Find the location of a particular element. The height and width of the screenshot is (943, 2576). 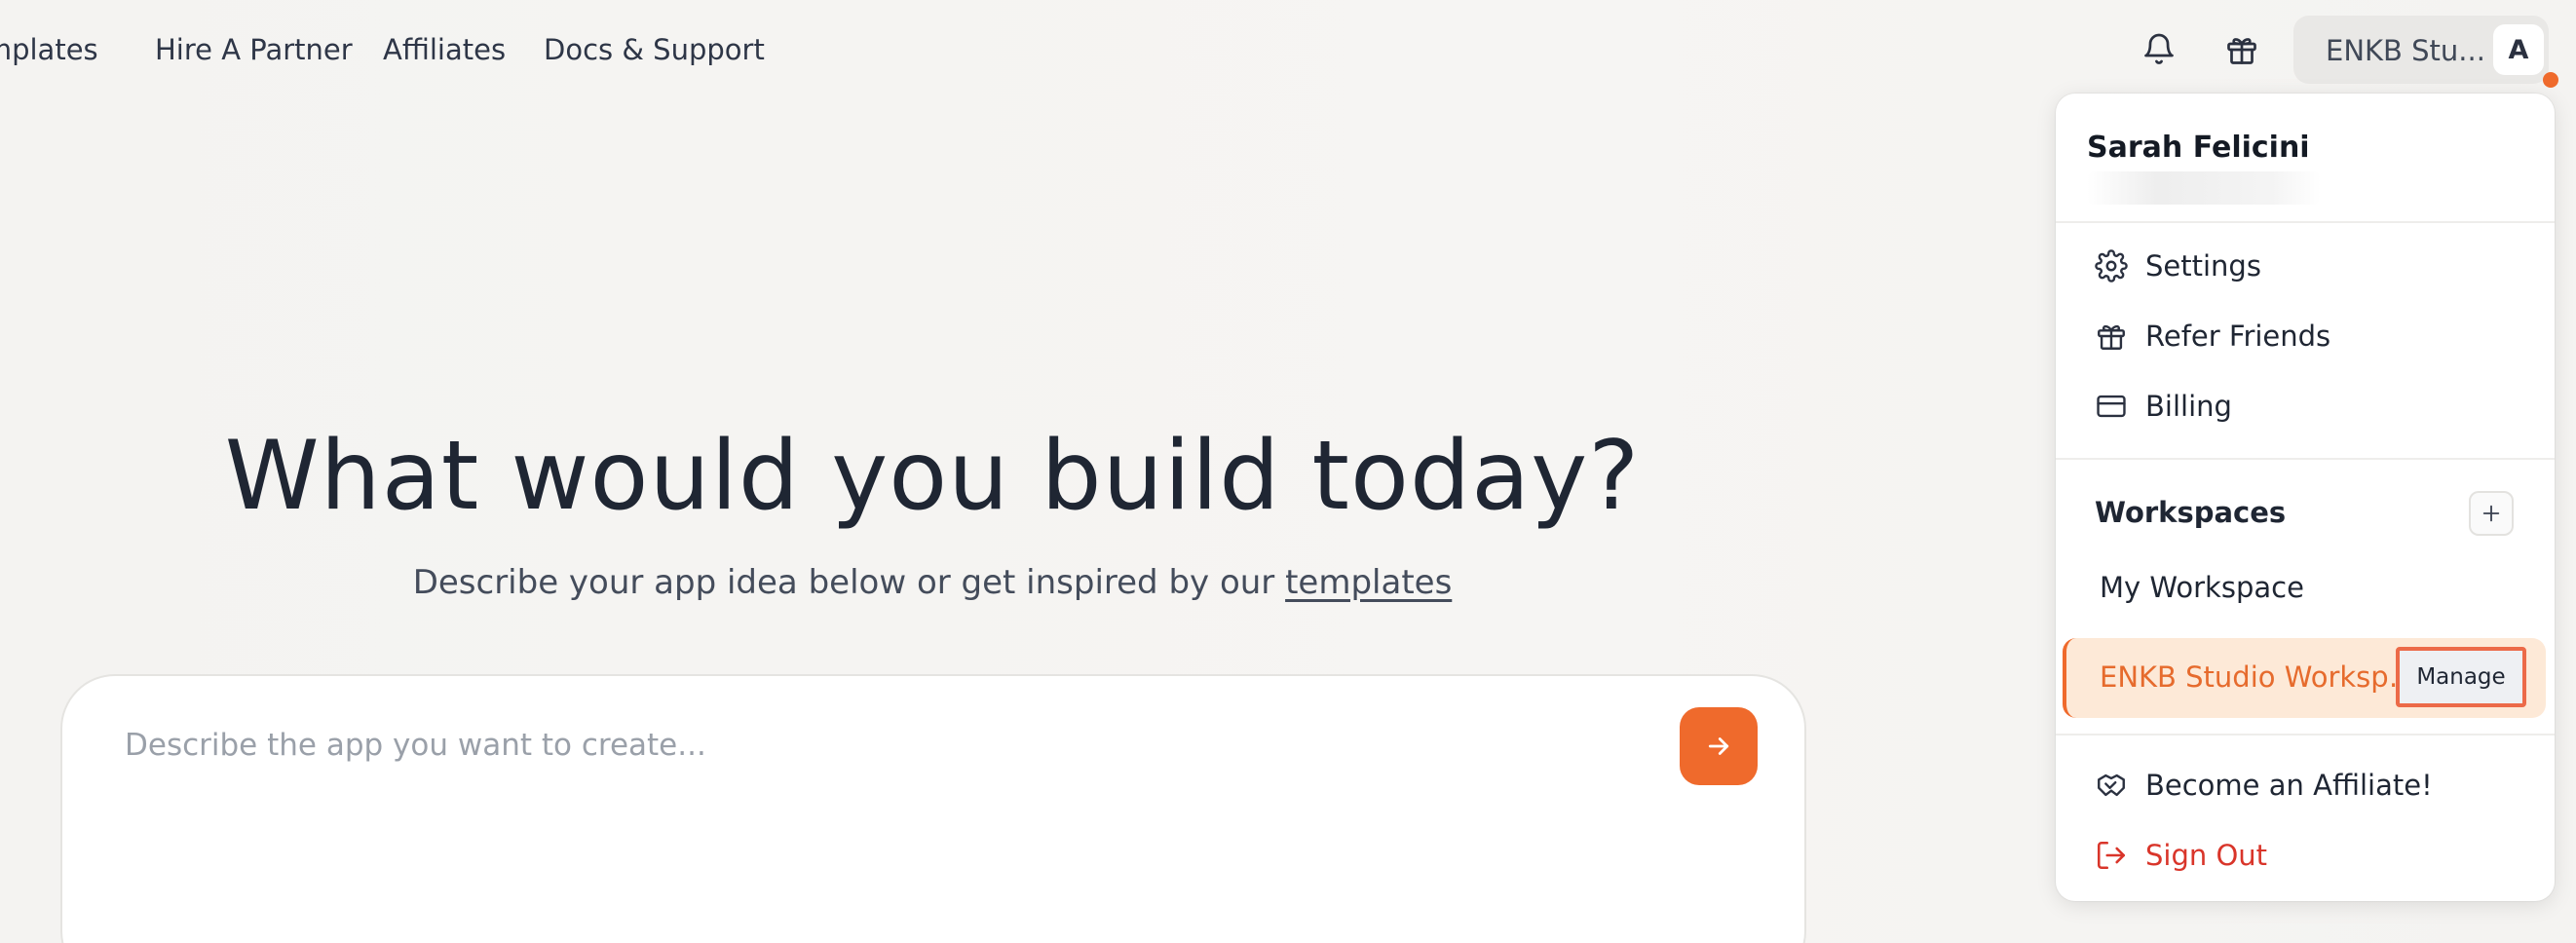

avatar: A is located at coordinates (2518, 49).